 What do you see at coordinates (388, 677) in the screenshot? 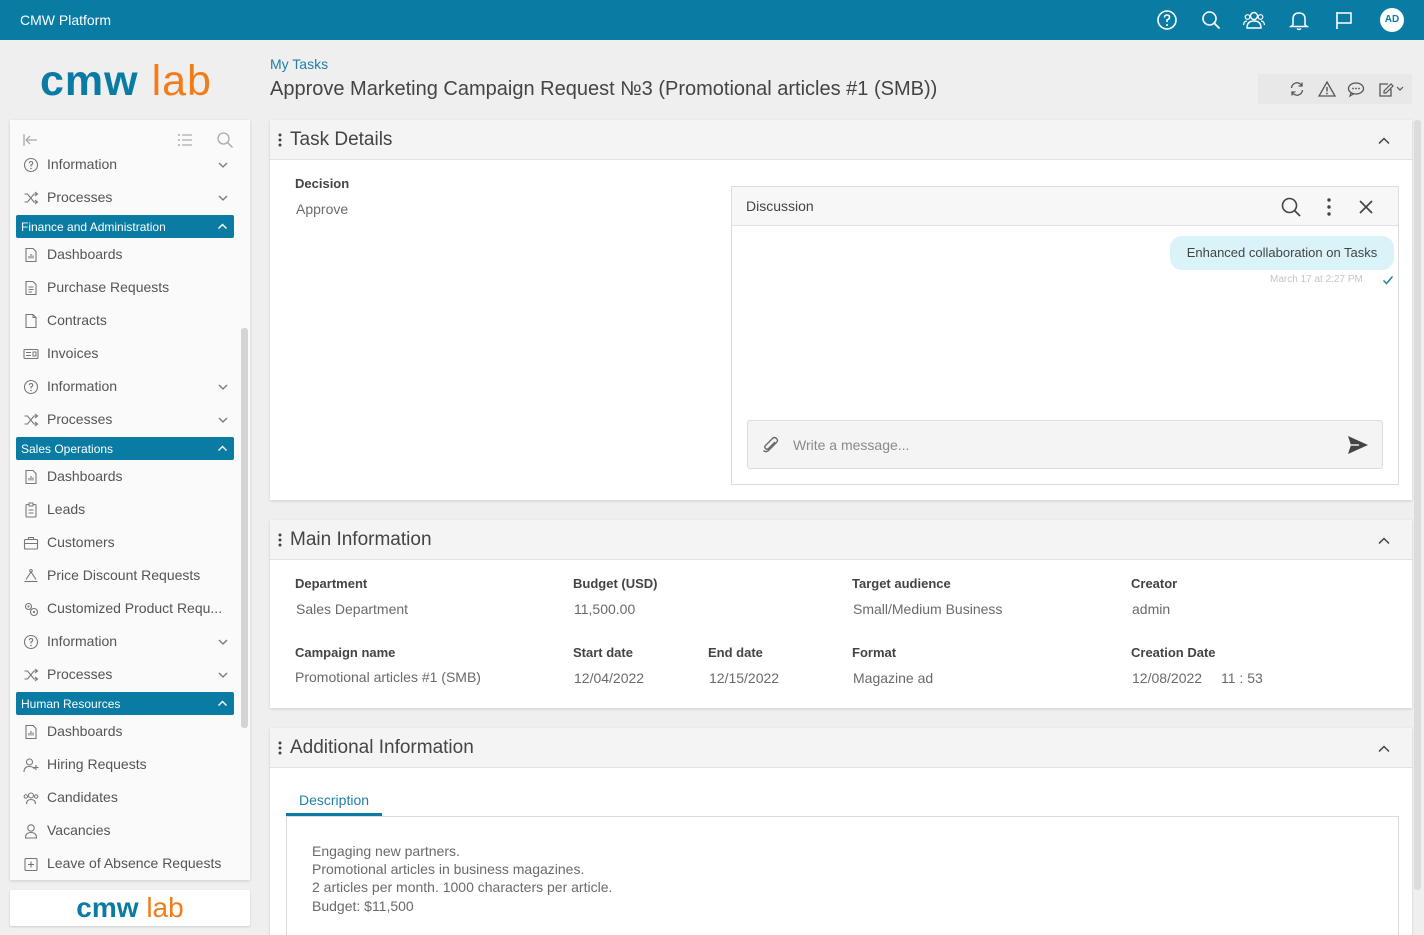
I see `campaign-name-value: Promotional articles #1 (SMB)` at bounding box center [388, 677].